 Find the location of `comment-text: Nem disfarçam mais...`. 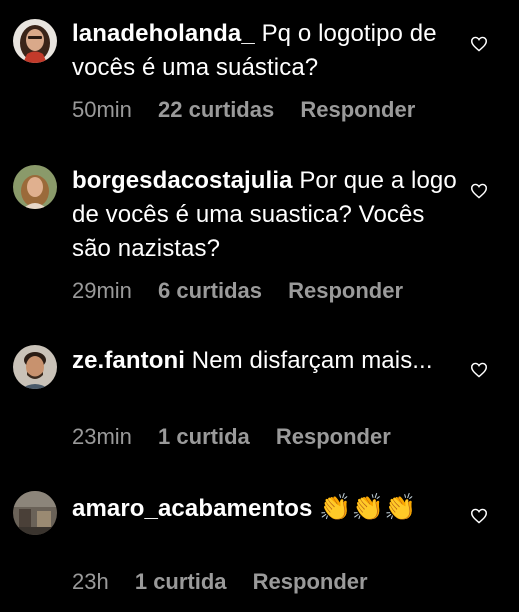

comment-text: Nem disfarçam mais... is located at coordinates (312, 360).